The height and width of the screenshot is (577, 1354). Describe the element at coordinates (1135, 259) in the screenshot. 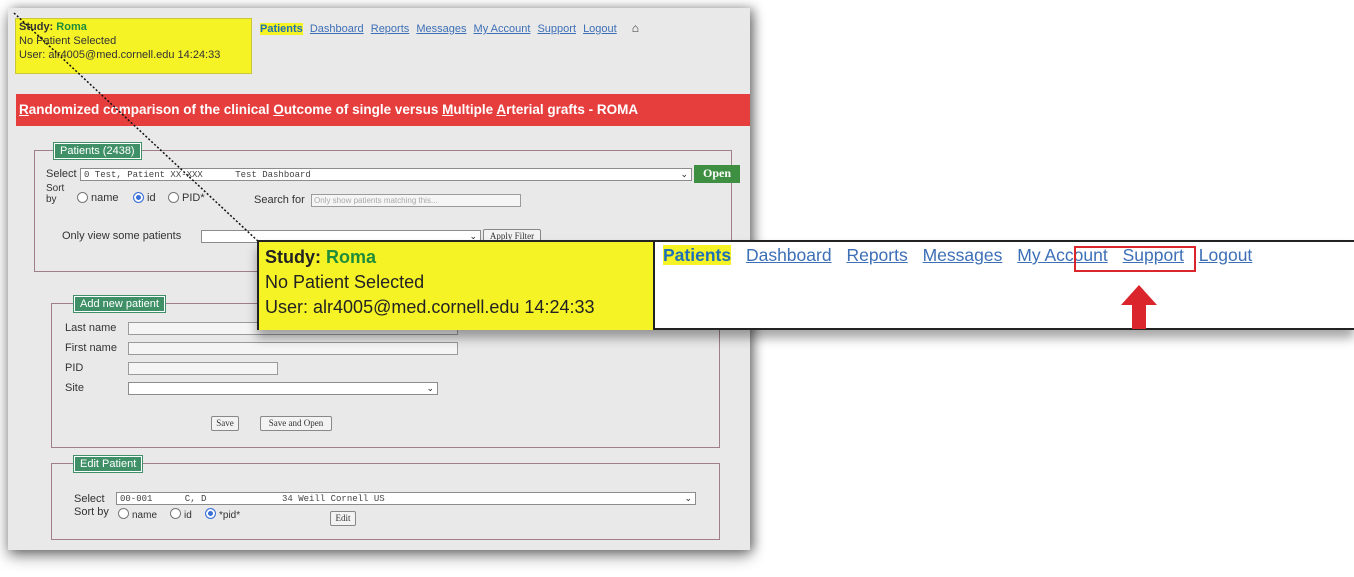

I see `my-account-highlight-box` at that location.